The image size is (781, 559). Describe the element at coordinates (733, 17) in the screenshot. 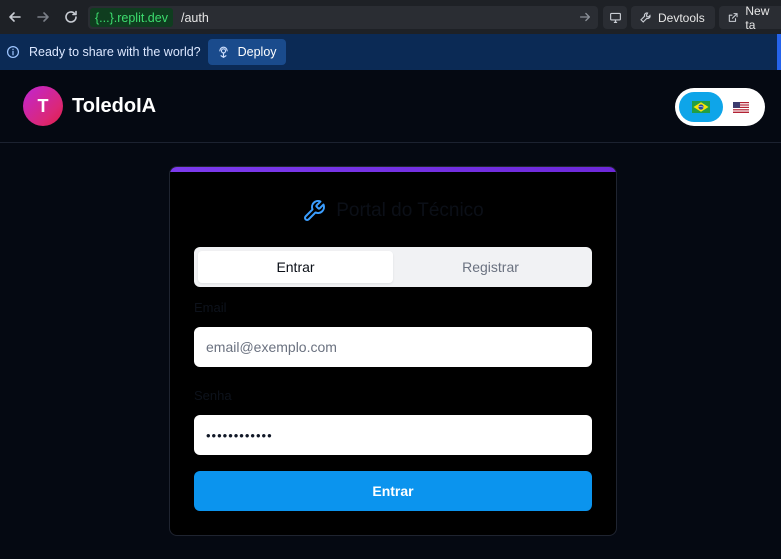

I see `external-link-icon` at that location.